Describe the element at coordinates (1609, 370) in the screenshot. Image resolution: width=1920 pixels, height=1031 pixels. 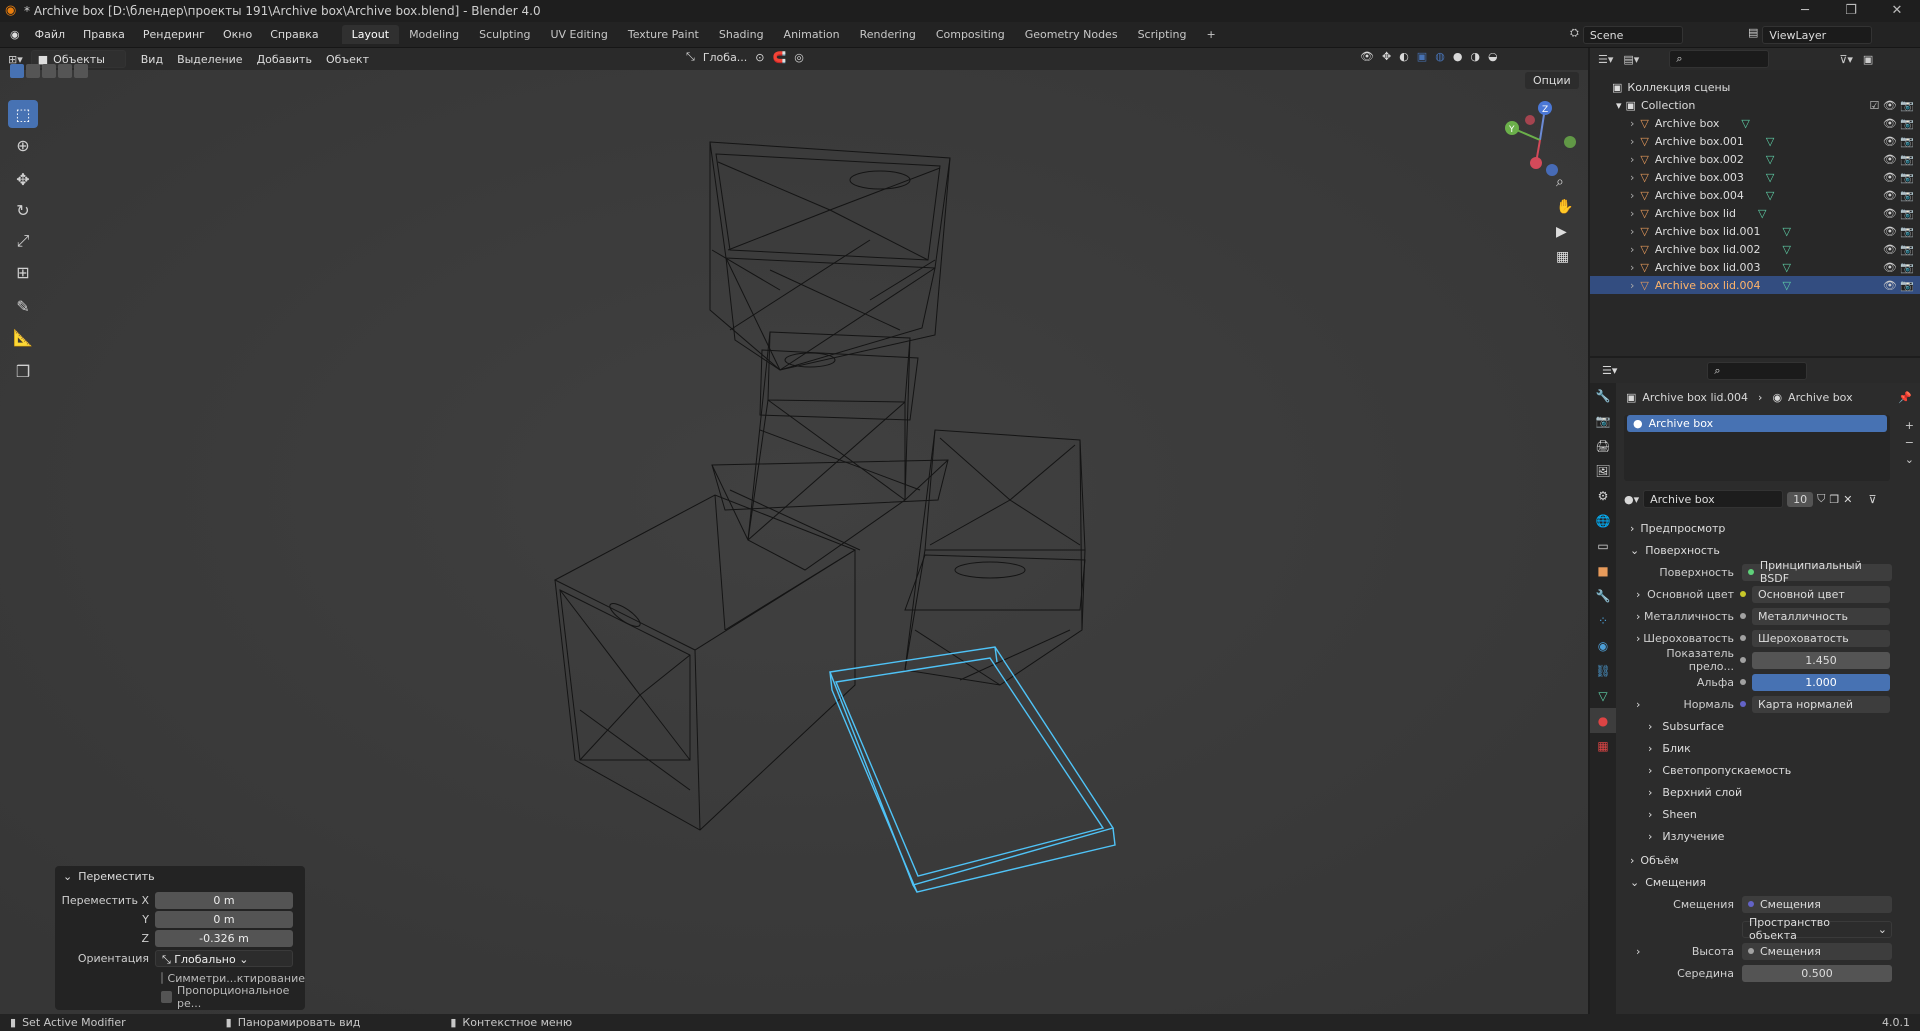
I see `properties-editor-icon: ☰▾` at that location.